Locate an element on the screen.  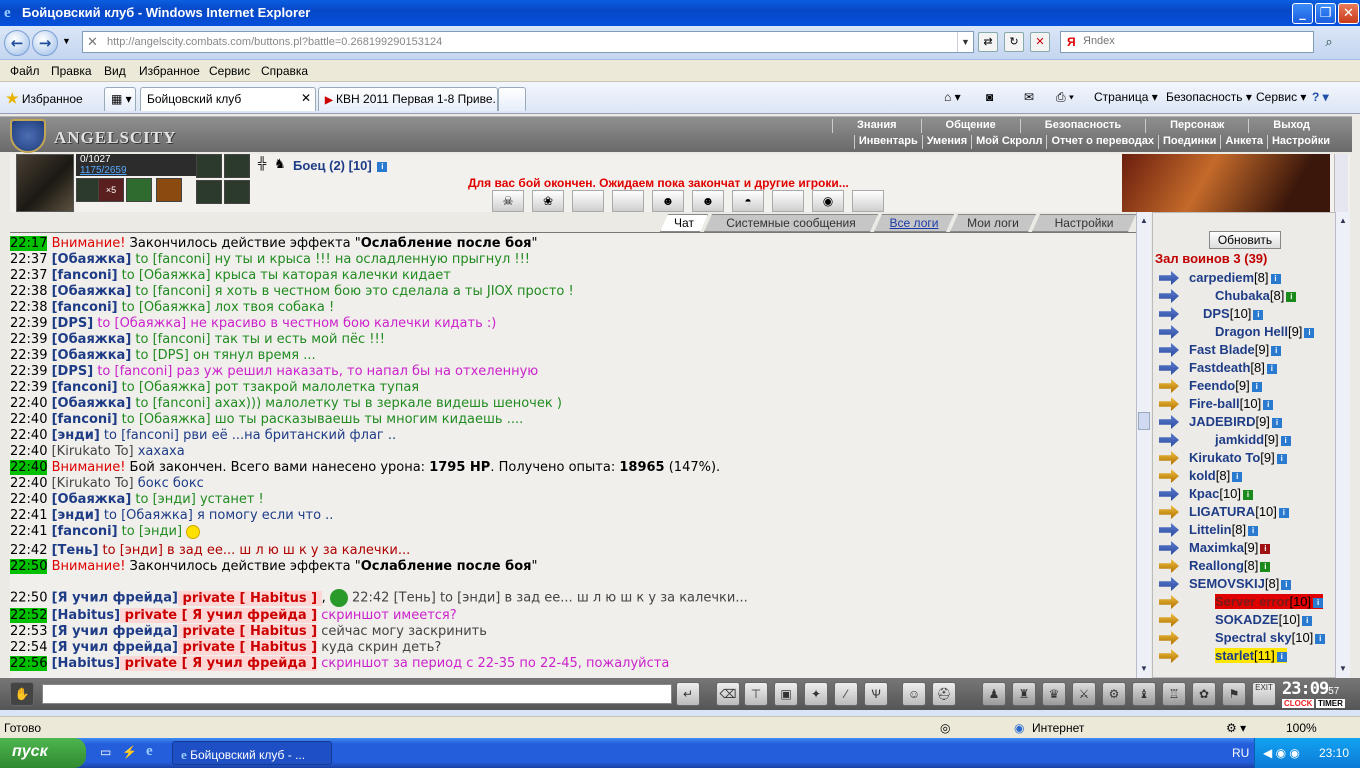
action-icon: ⚔ is located at coordinates (1084, 694).